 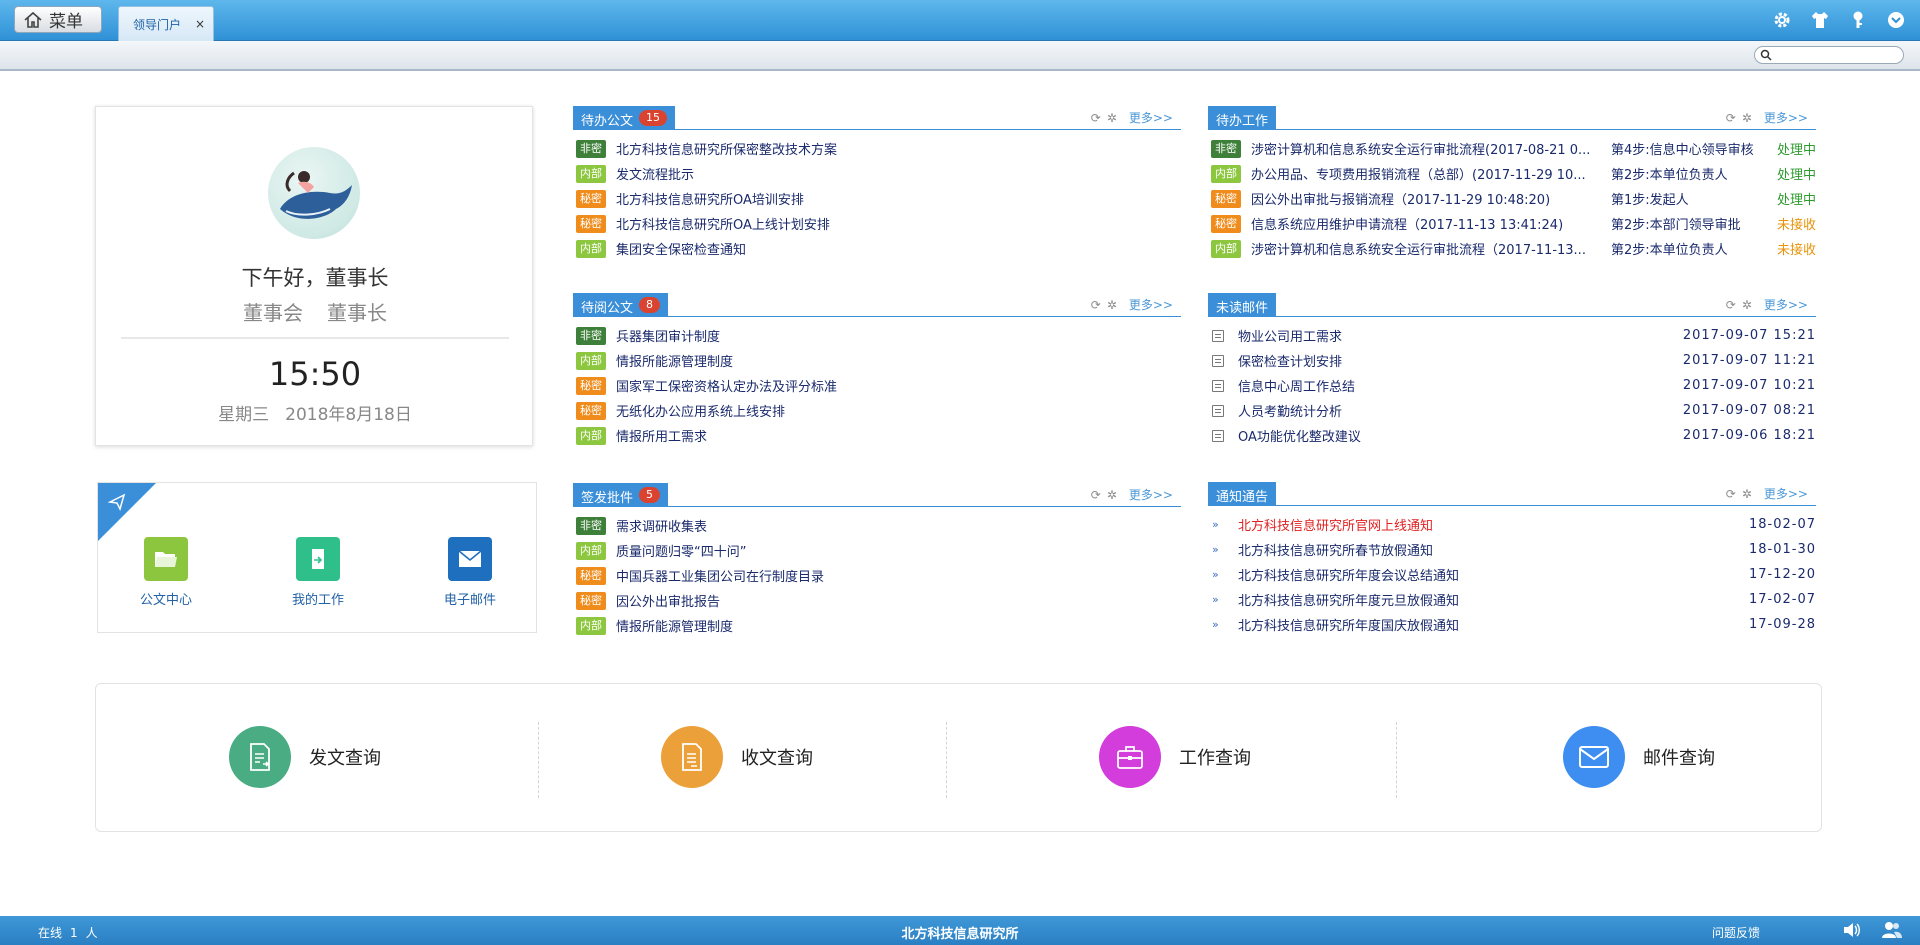 What do you see at coordinates (1348, 599) in the screenshot?
I see `item-title: 北方科技信息研究所年度元旦放假通知` at bounding box center [1348, 599].